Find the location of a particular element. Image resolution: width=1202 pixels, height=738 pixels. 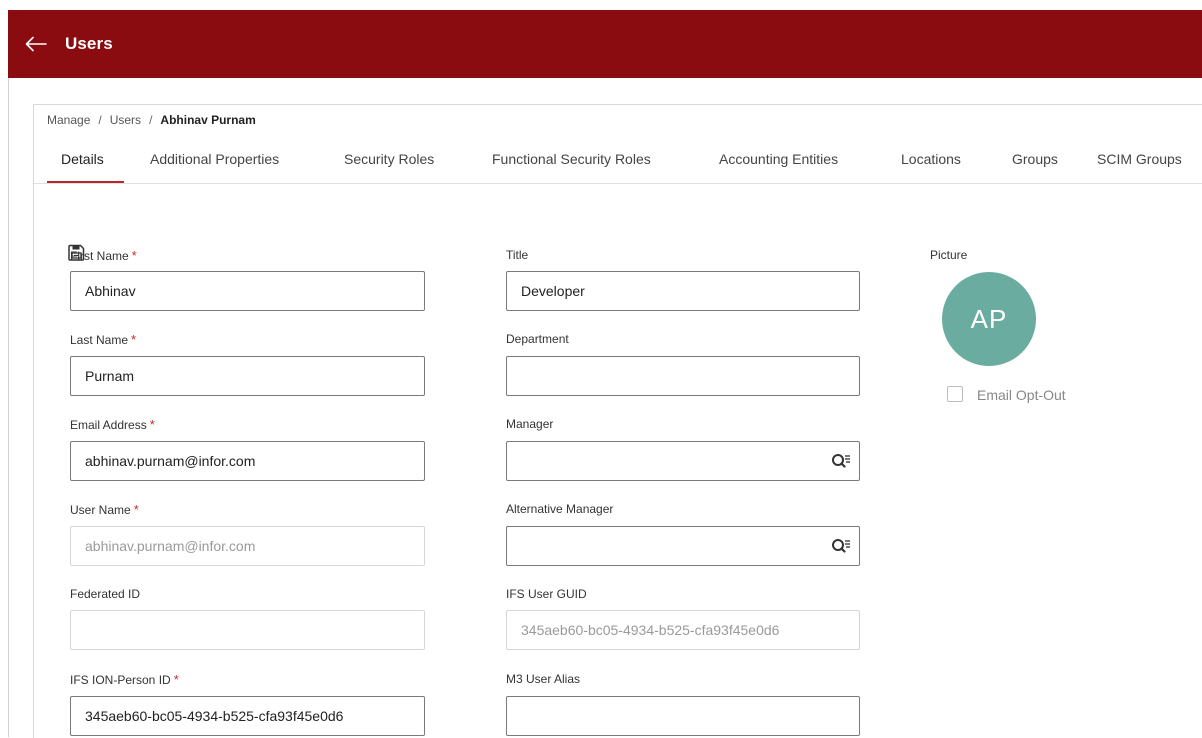

email-opt-out-checkbox is located at coordinates (955, 394).